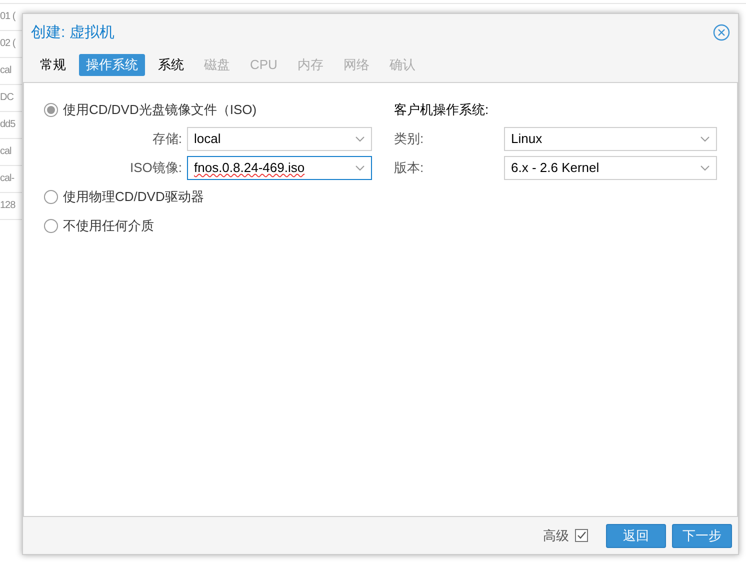 This screenshot has height=565, width=746. Describe the element at coordinates (409, 139) in the screenshot. I see `field-label: 类别:` at that location.